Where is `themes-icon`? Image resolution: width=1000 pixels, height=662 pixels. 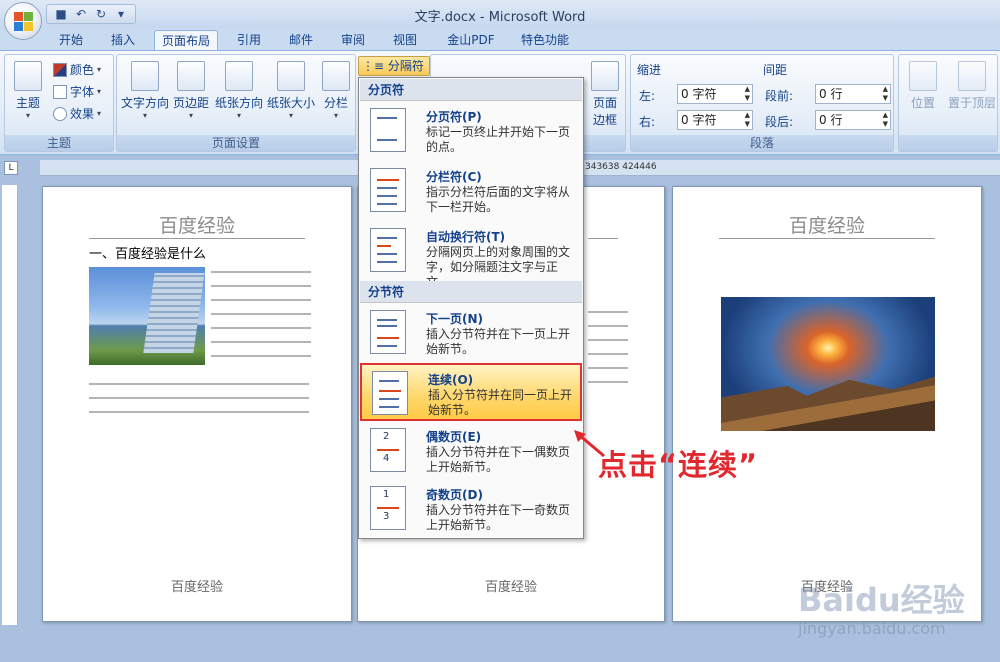
themes-icon is located at coordinates (28, 76).